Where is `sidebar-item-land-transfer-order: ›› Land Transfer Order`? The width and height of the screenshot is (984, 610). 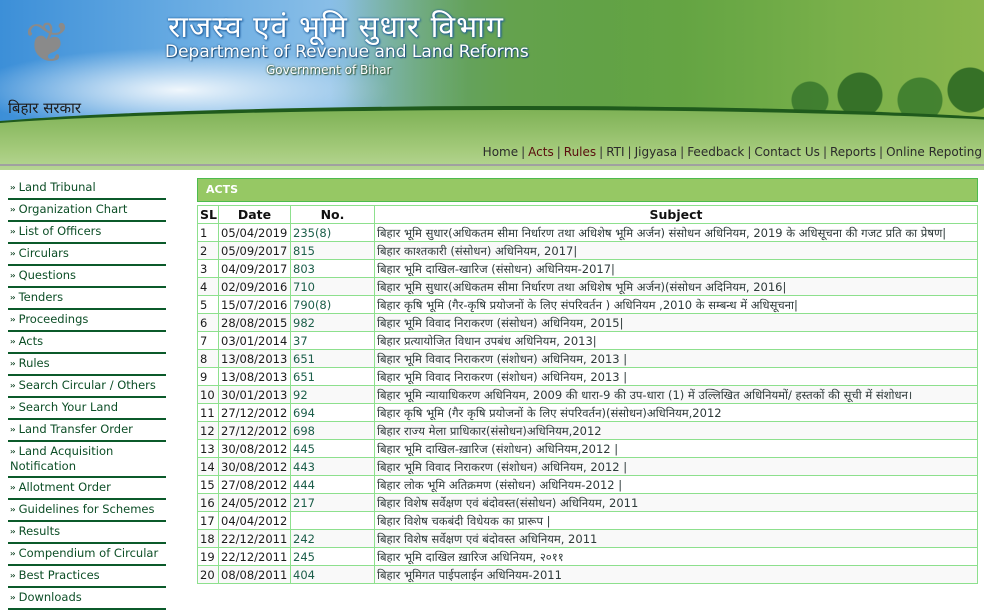
sidebar-item-land-transfer-order: ›› Land Transfer Order is located at coordinates (87, 431).